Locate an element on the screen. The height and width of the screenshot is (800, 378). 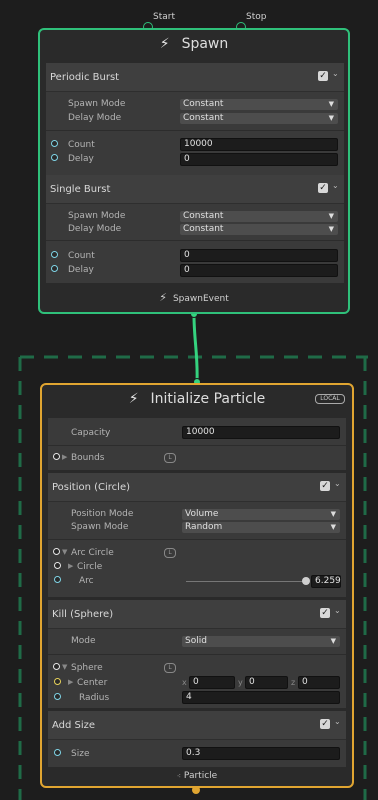
position-circle-title: Position (Circle) is located at coordinates (91, 487).